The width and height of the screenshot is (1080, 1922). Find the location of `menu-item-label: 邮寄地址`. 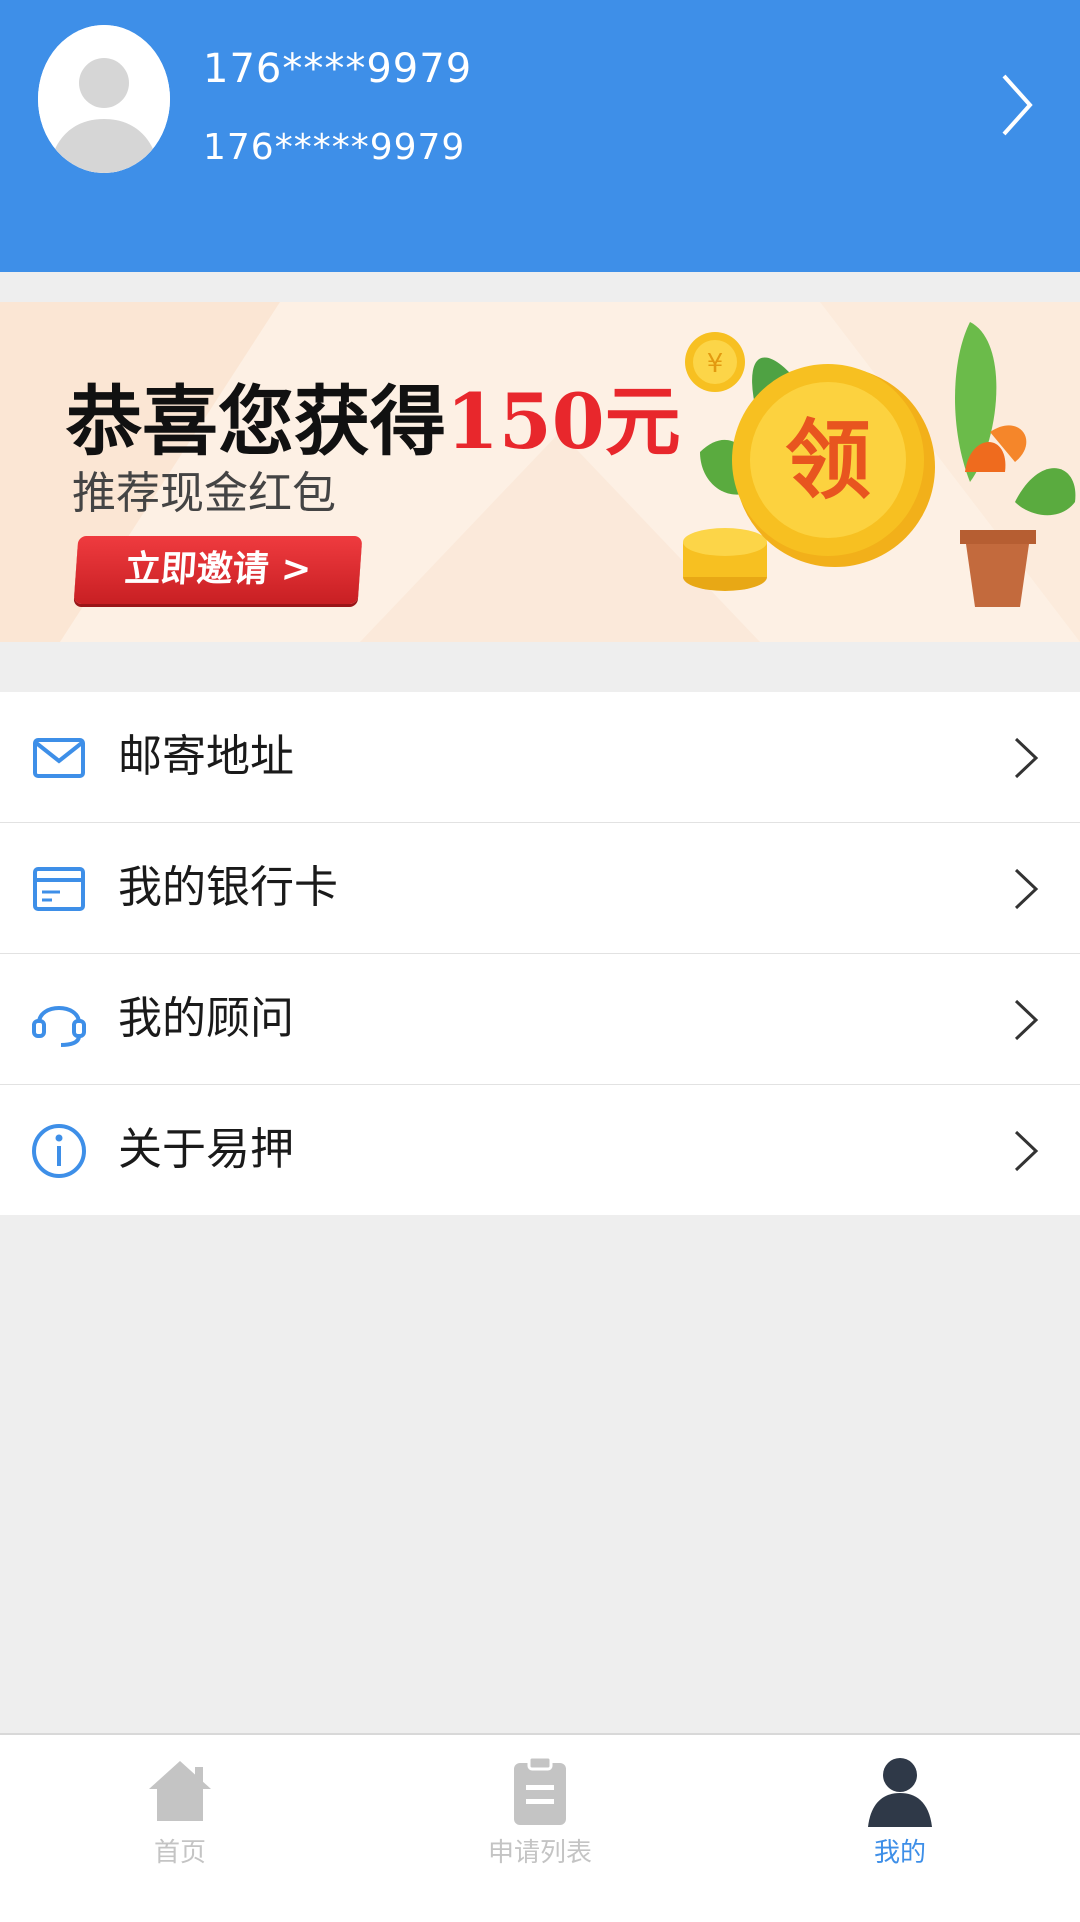

menu-item-label: 邮寄地址 is located at coordinates (206, 756).